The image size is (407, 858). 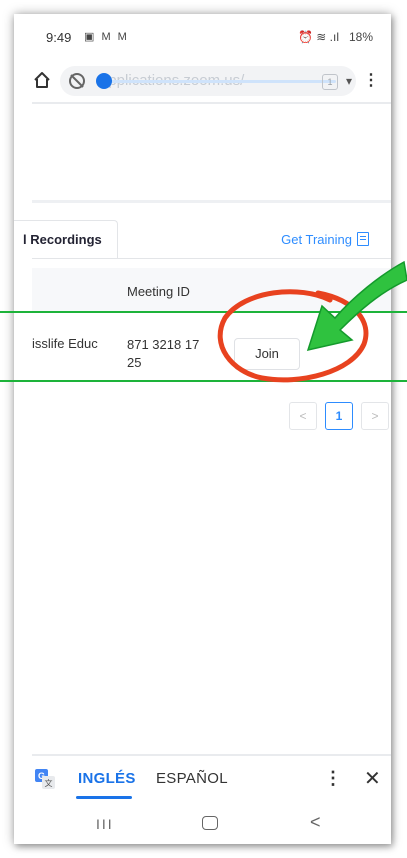 I want to click on document-icon, so click(x=363, y=239).